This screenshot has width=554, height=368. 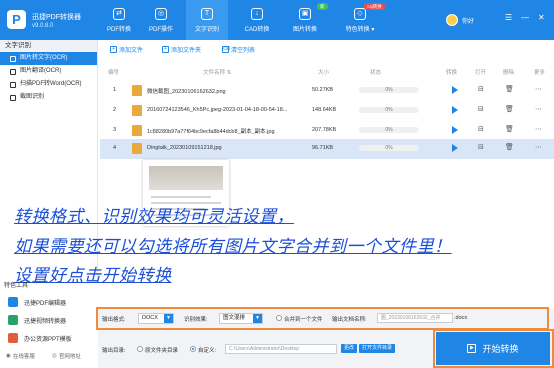 I want to click on add-folder-icon: +, so click(x=165, y=49).